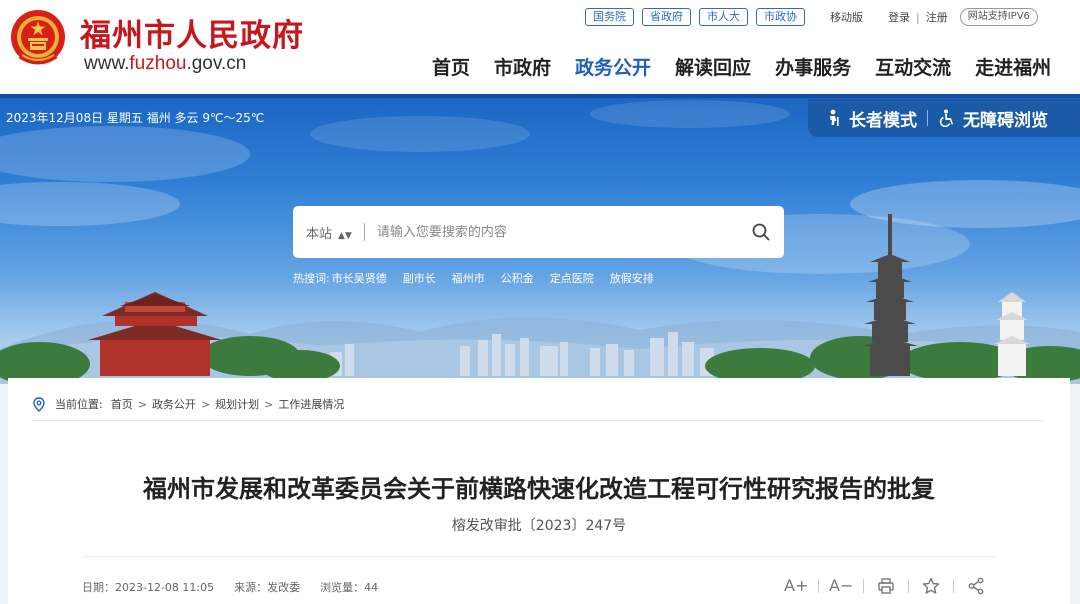 The height and width of the screenshot is (604, 1080). Describe the element at coordinates (538, 420) in the screenshot. I see `breadcrumb-divider` at that location.